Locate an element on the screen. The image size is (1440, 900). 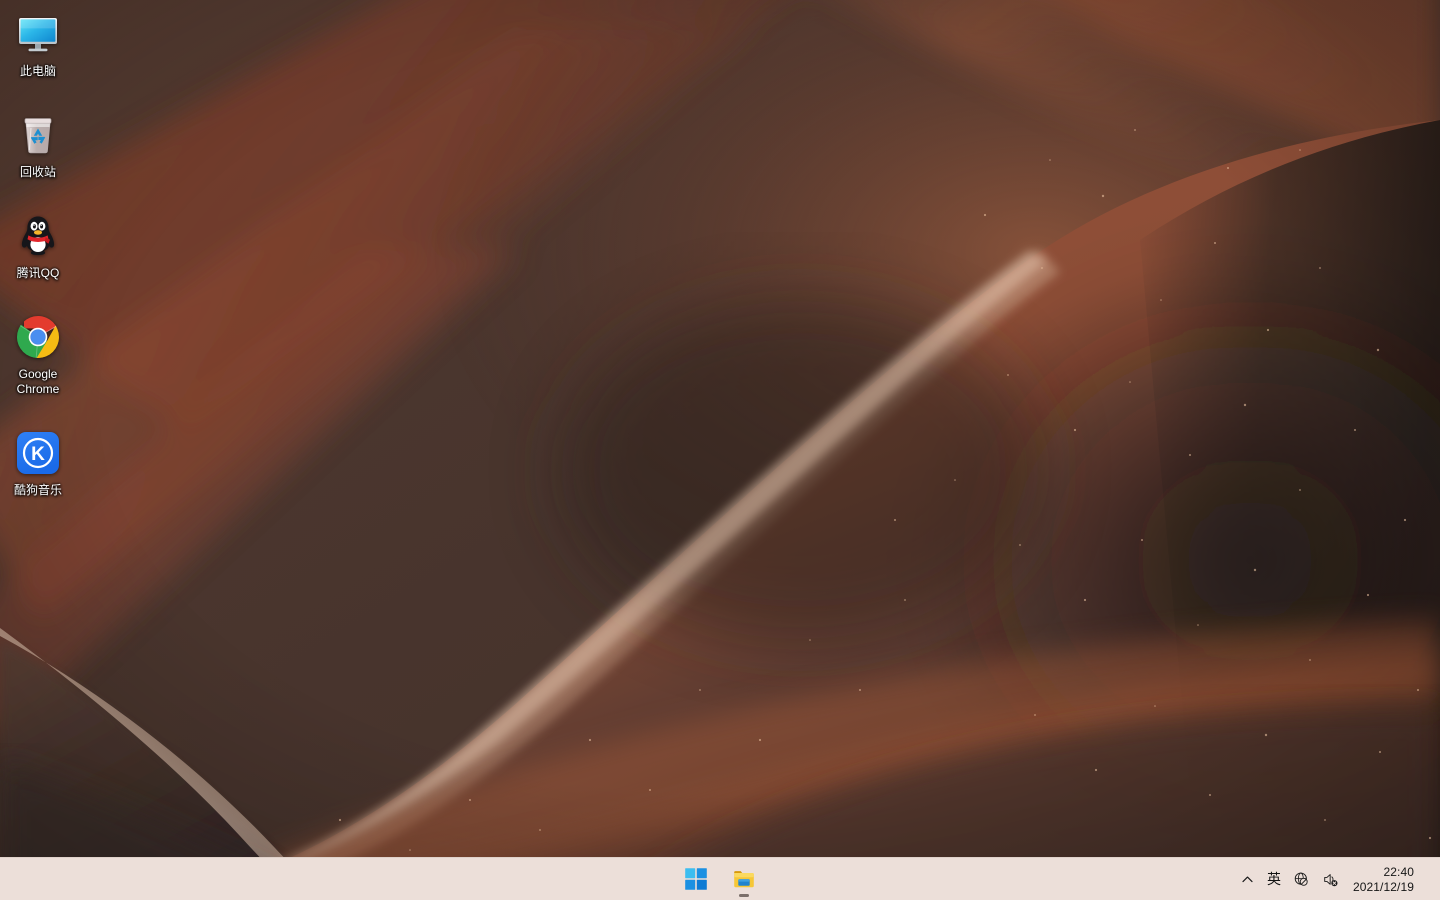
recycle-bin-icon is located at coordinates (38, 135).